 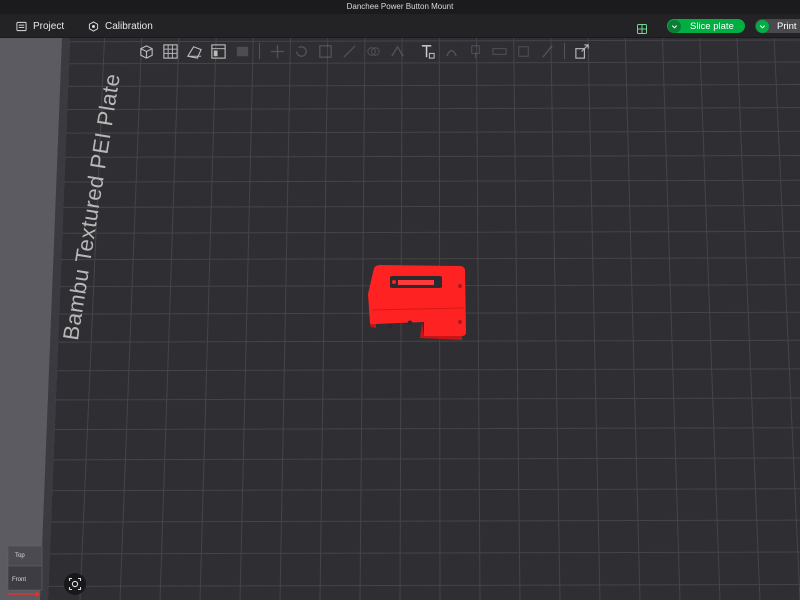 I want to click on menubar: Project Calibration Slice plate Print, so click(x=400, y=26).